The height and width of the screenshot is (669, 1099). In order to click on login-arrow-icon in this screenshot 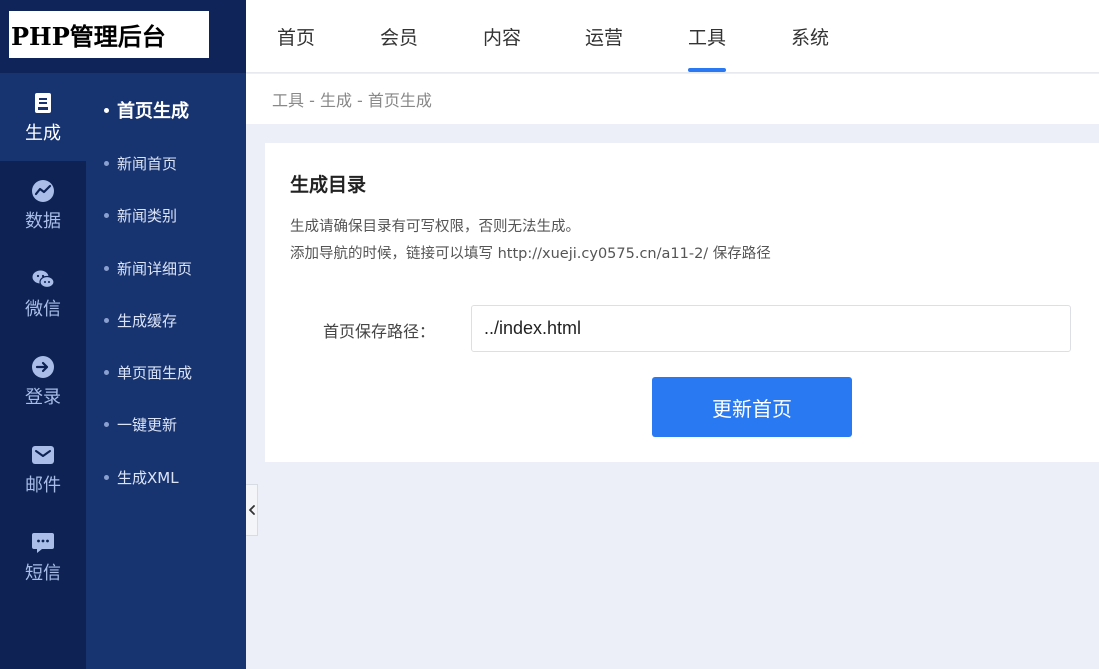, I will do `click(43, 367)`.